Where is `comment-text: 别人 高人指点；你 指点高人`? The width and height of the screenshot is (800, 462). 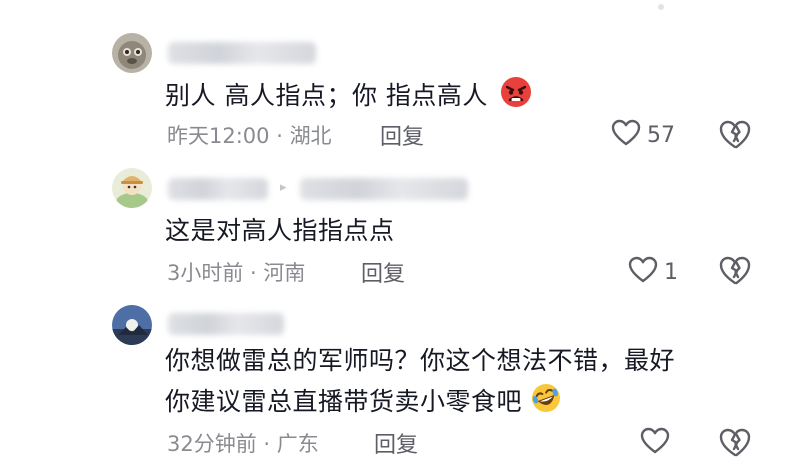
comment-text: 别人 高人指点；你 指点高人 is located at coordinates (348, 97).